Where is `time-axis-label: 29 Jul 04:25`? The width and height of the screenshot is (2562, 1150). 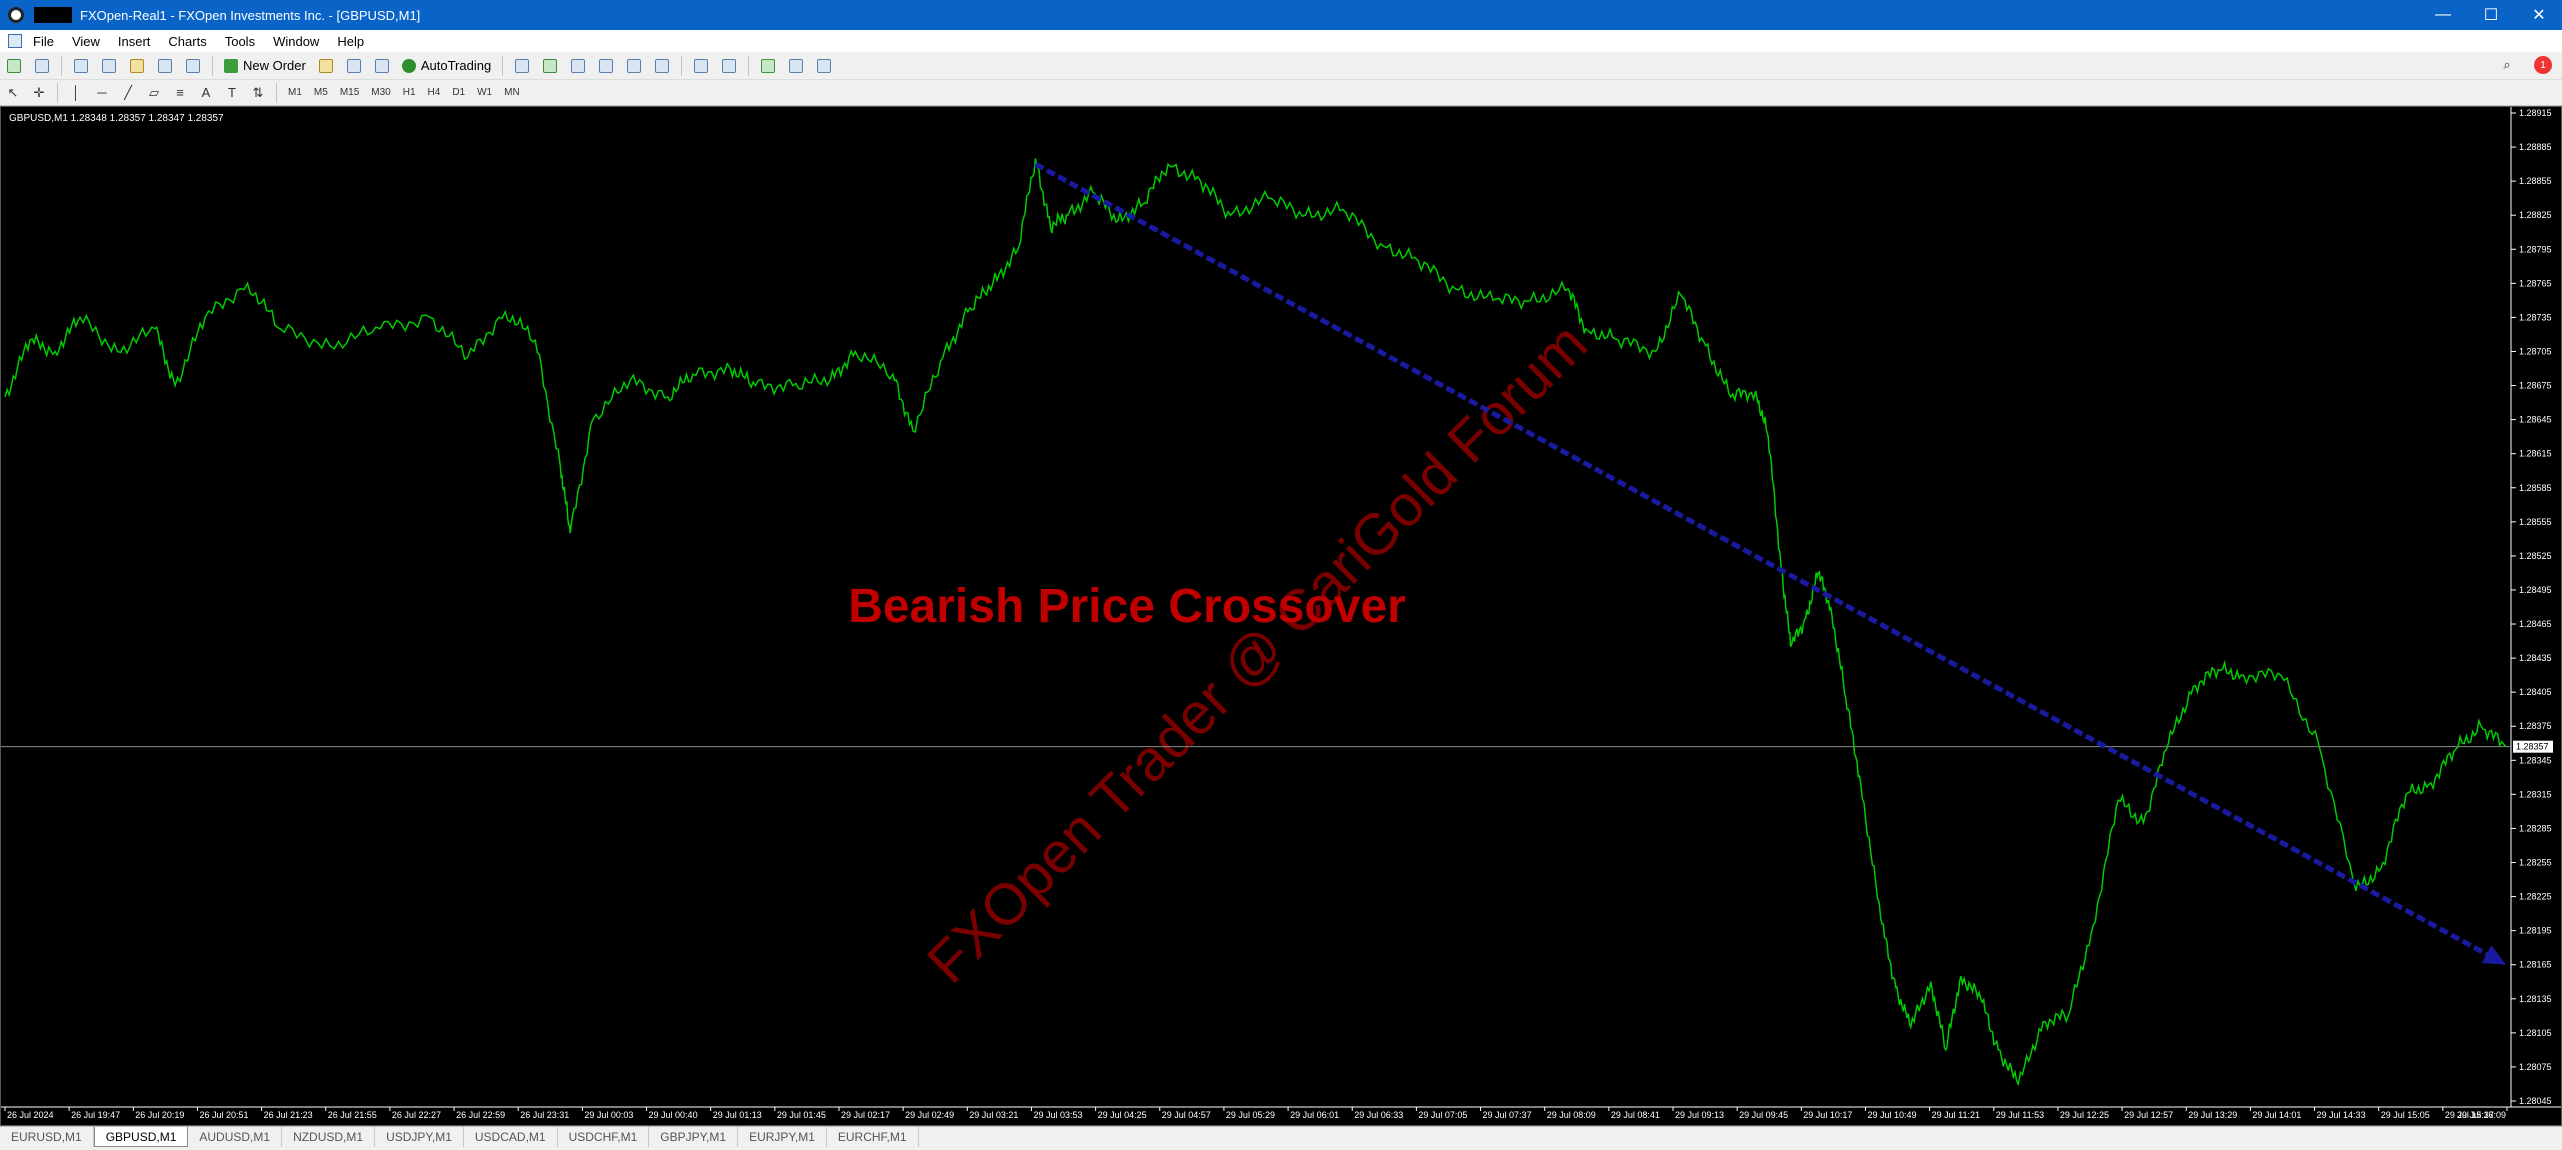 time-axis-label: 29 Jul 04:25 is located at coordinates (1122, 1115).